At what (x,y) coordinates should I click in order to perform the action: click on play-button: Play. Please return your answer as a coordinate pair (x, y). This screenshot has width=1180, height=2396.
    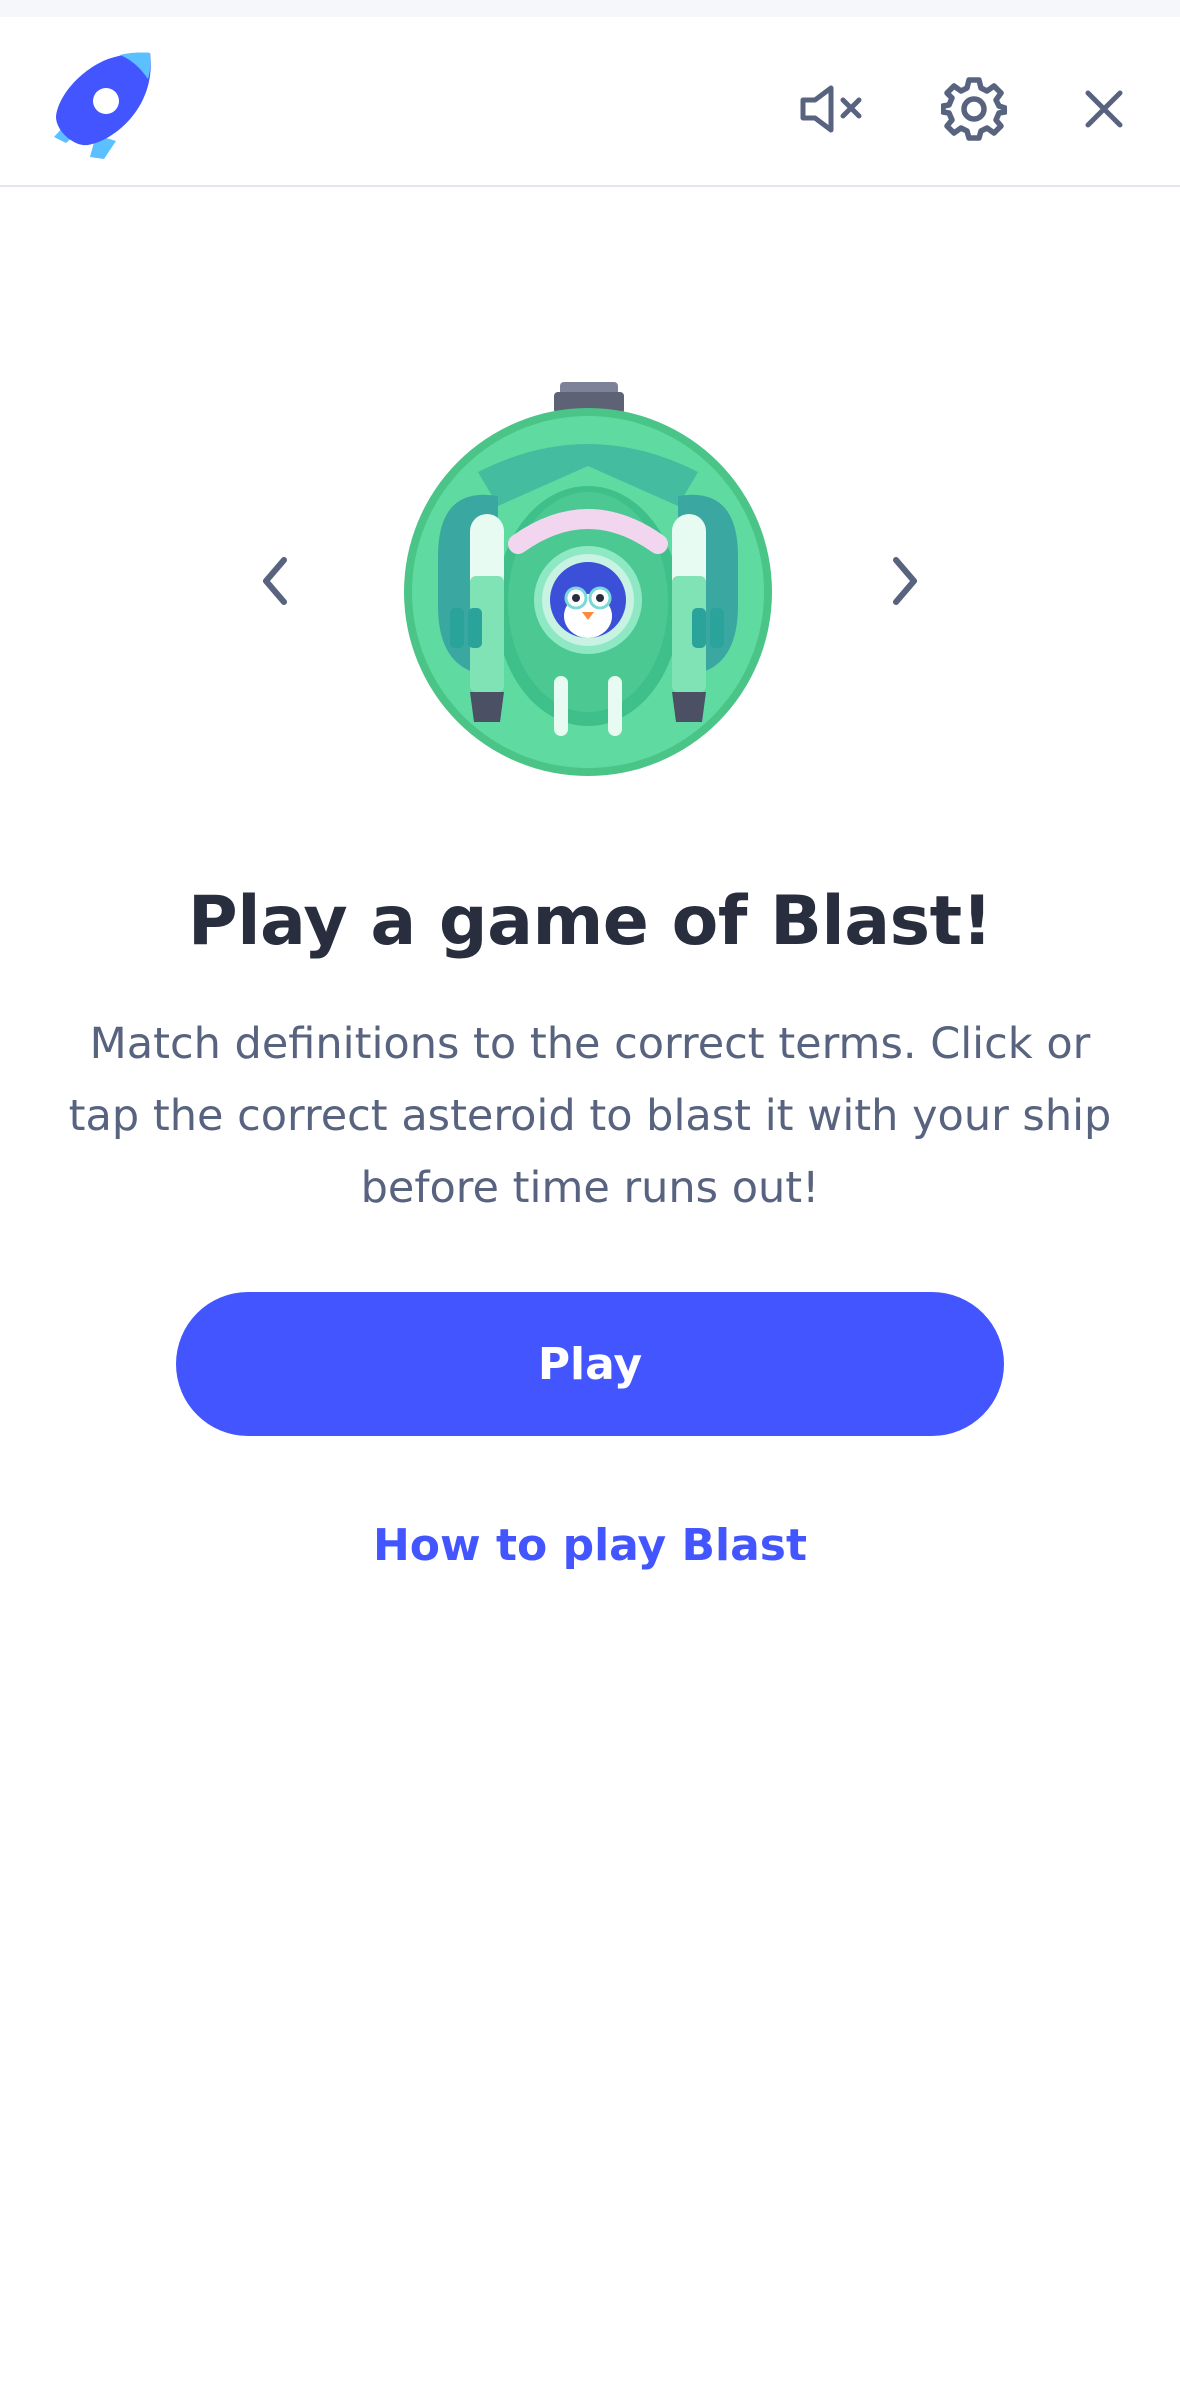
    Looking at the image, I should click on (590, 1364).